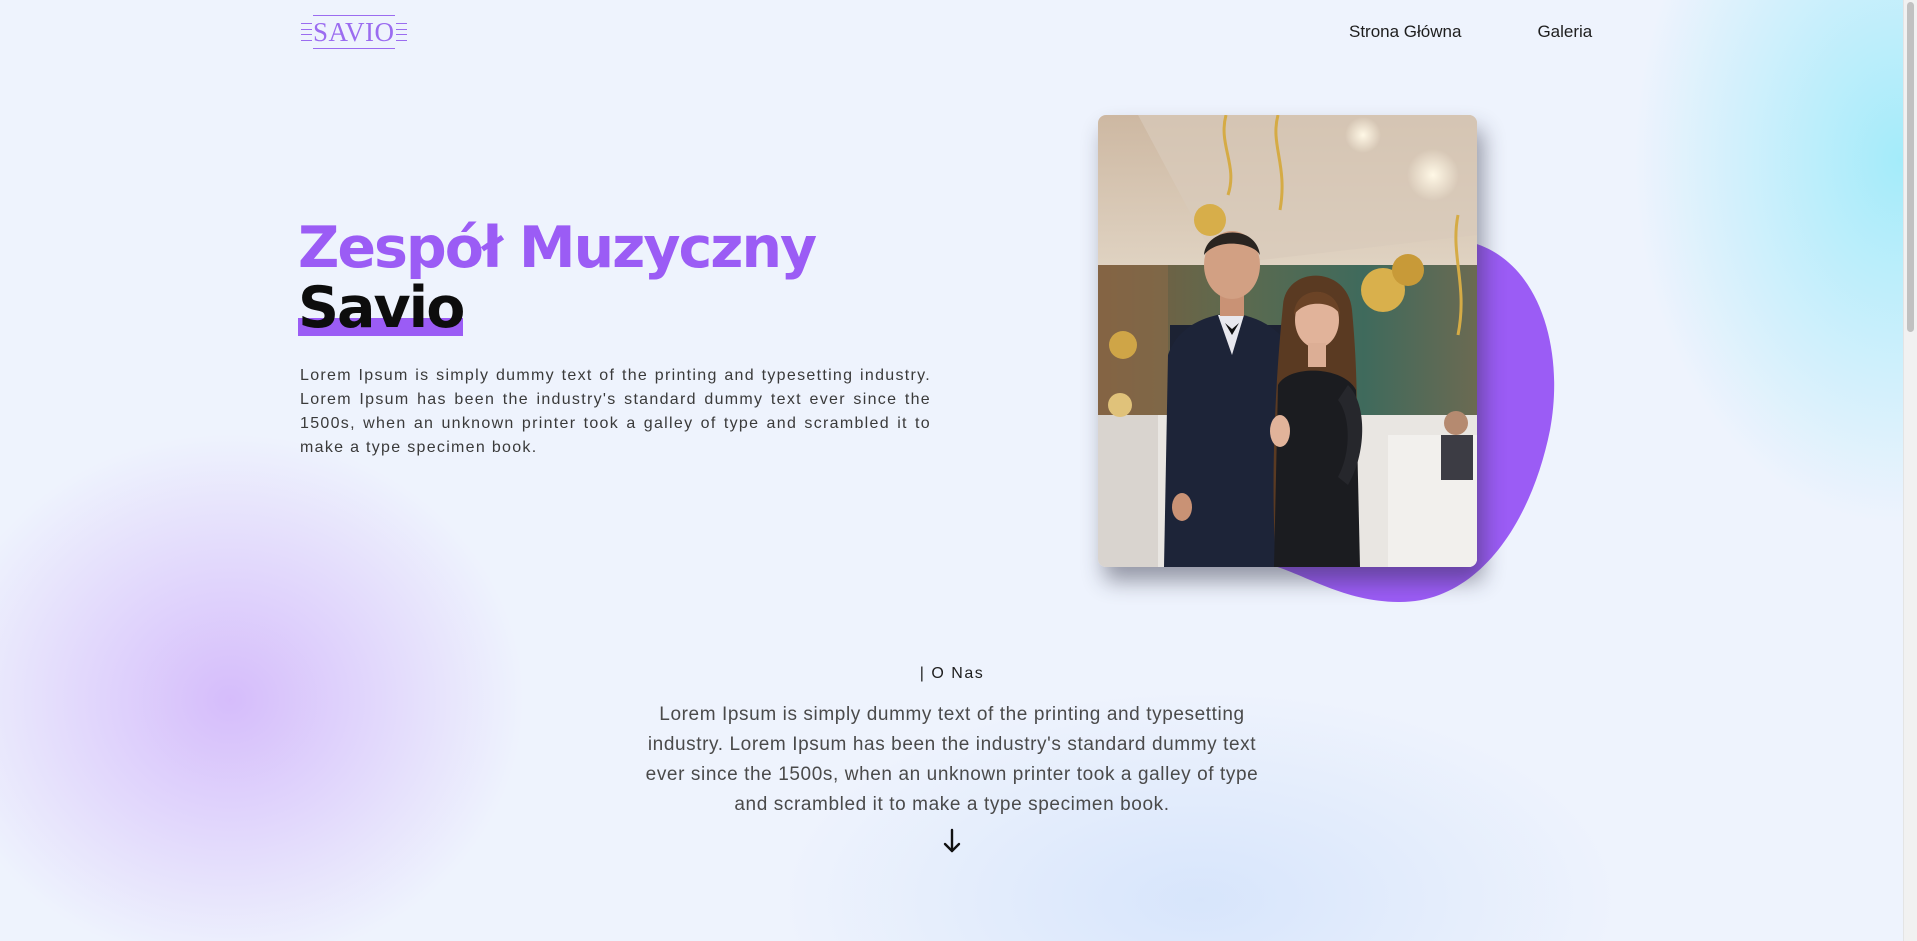 This screenshot has width=1917, height=941. Describe the element at coordinates (952, 673) in the screenshot. I see `about-heading: | O Nas` at that location.